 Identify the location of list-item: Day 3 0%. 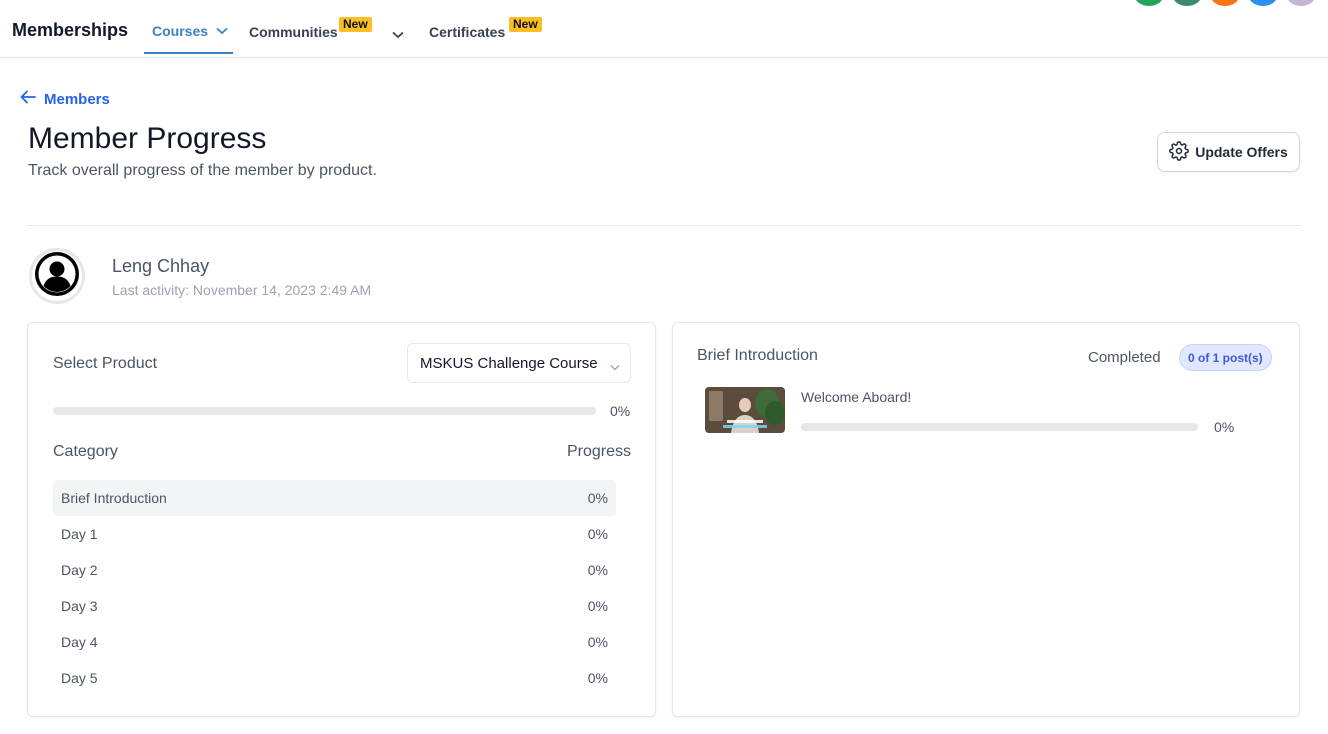
(334, 606).